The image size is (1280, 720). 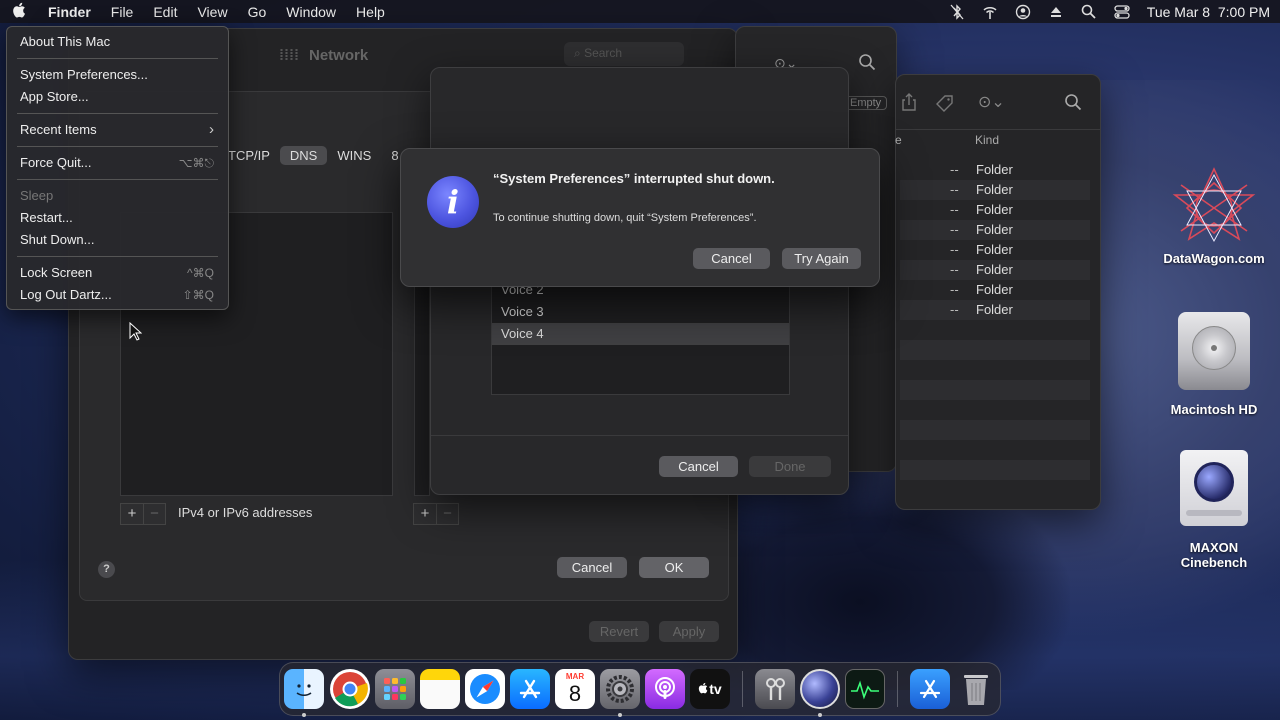 What do you see at coordinates (370, 12) in the screenshot?
I see `menu-help: Help` at bounding box center [370, 12].